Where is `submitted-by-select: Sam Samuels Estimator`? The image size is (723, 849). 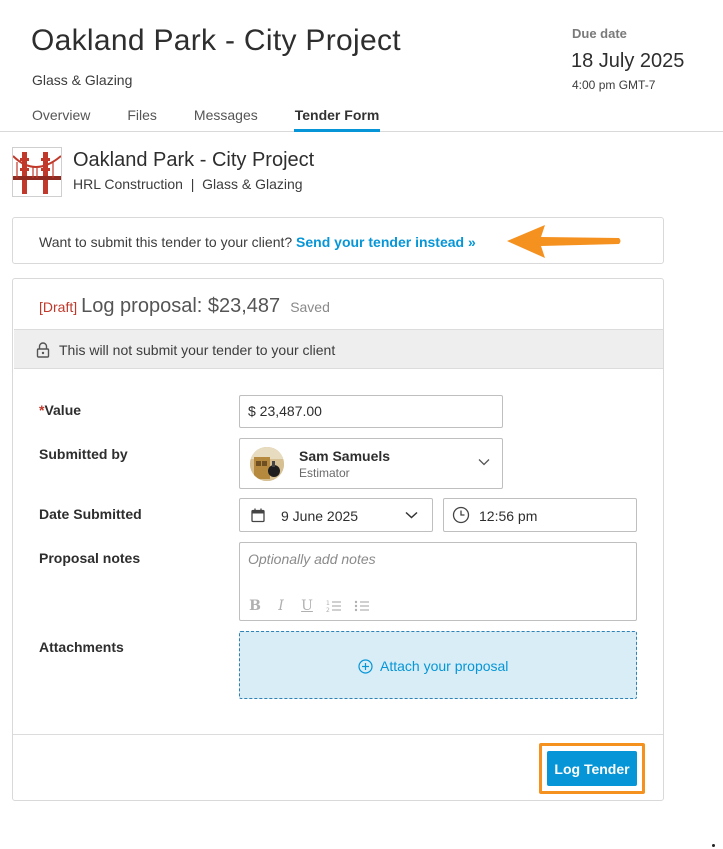 submitted-by-select: Sam Samuels Estimator is located at coordinates (371, 463).